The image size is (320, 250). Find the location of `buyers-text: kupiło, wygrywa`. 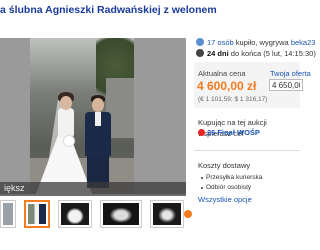

buyers-text: kupiło, wygrywa is located at coordinates (262, 42).